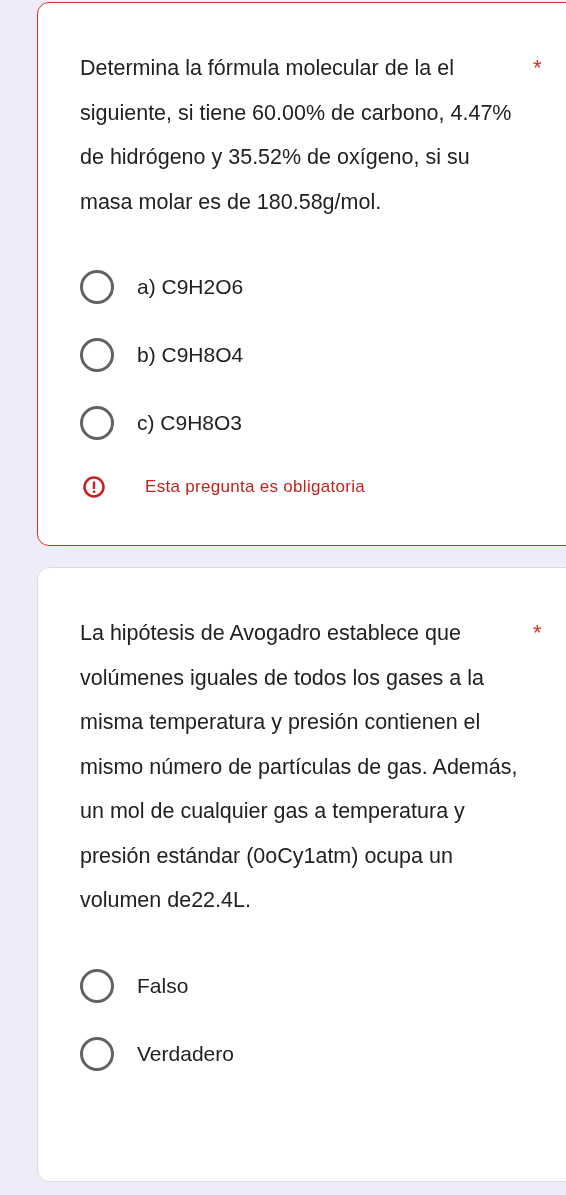 The width and height of the screenshot is (566, 1195). Describe the element at coordinates (296, 135) in the screenshot. I see `question-text: Determina la fórmula molecular de la el siguiente, si tiene 60.00% de carbono, 4.47% de hidrógeno y 35.52% de oxígeno, si su masa molar es de 180.58g/mol.` at that location.